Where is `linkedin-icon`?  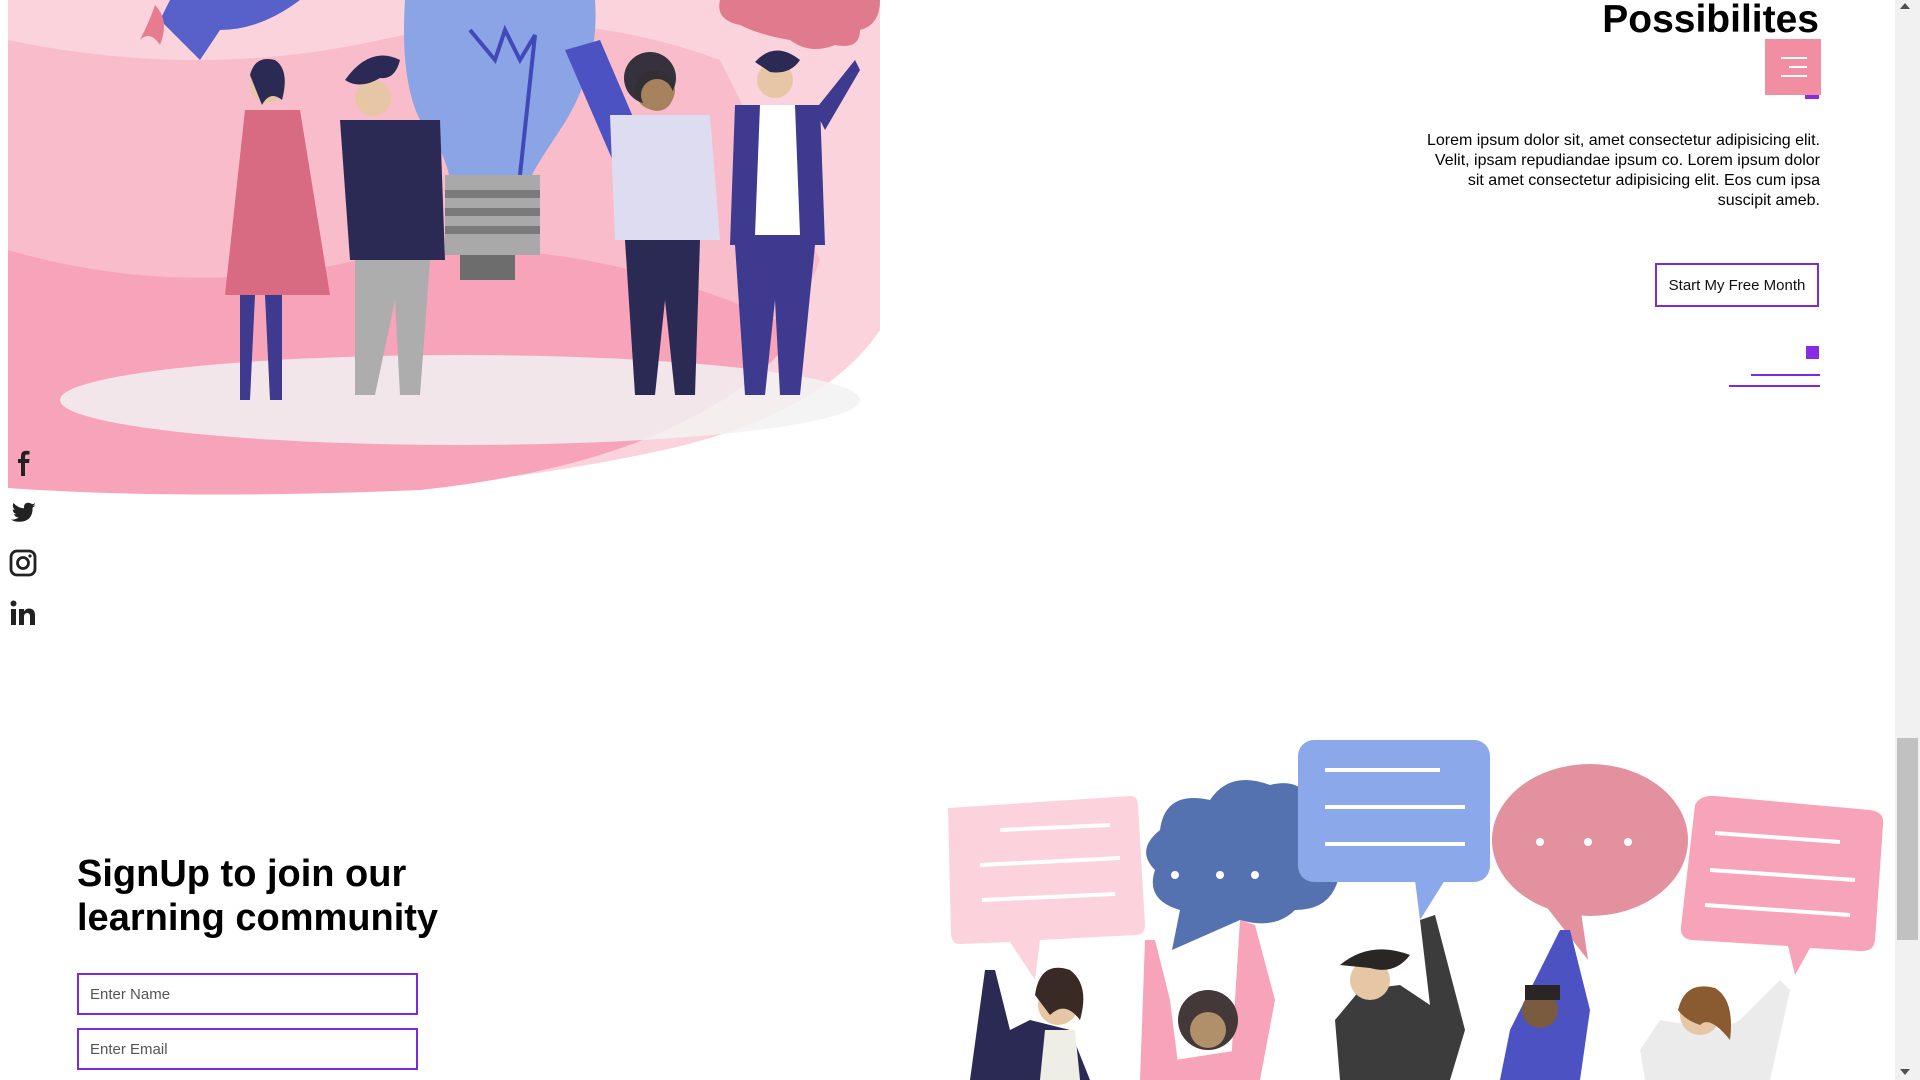 linkedin-icon is located at coordinates (22, 612).